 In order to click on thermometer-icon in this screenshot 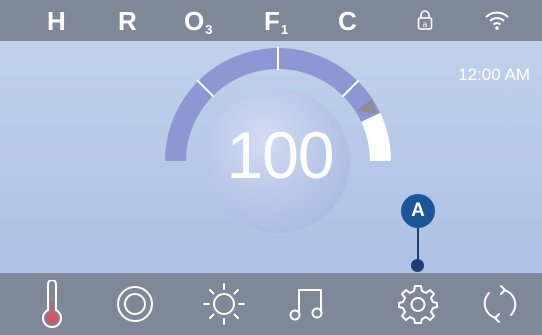, I will do `click(52, 304)`.